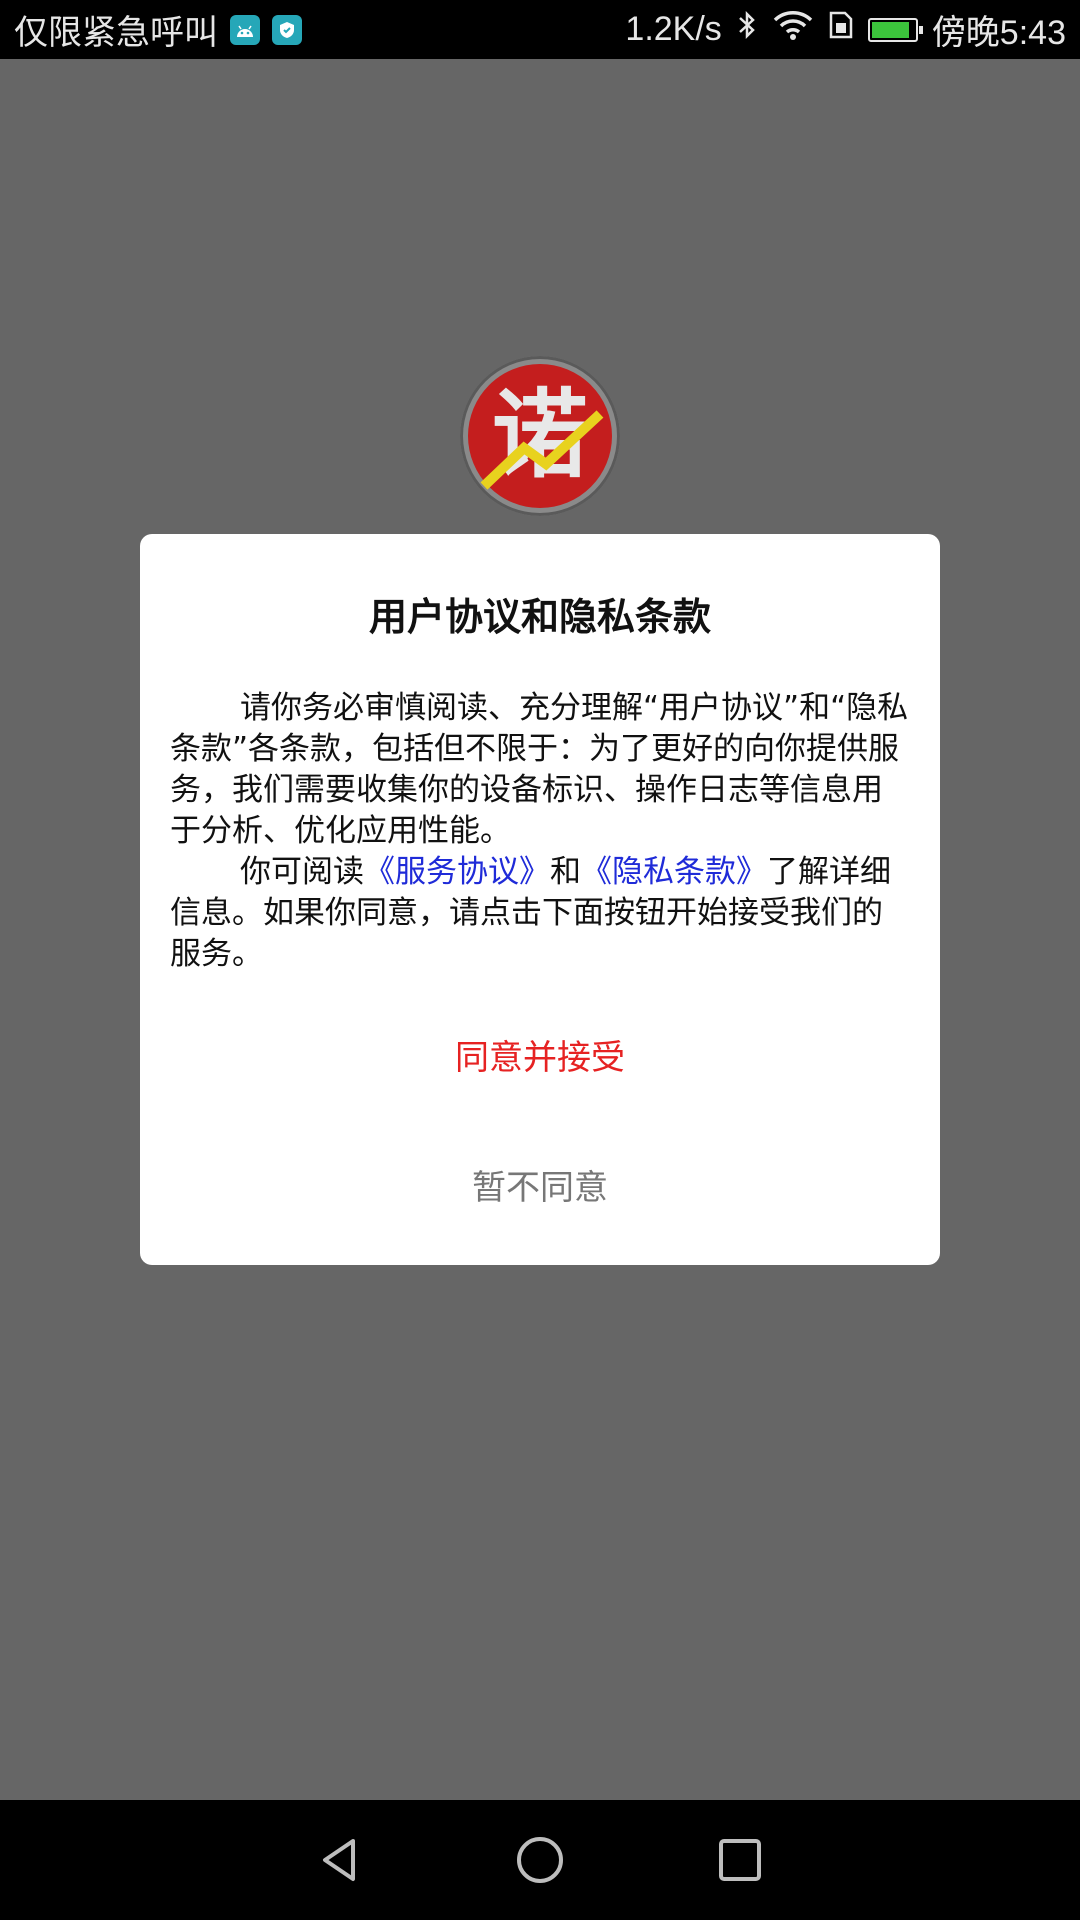  What do you see at coordinates (287, 29) in the screenshot?
I see `shield-notification-icon` at bounding box center [287, 29].